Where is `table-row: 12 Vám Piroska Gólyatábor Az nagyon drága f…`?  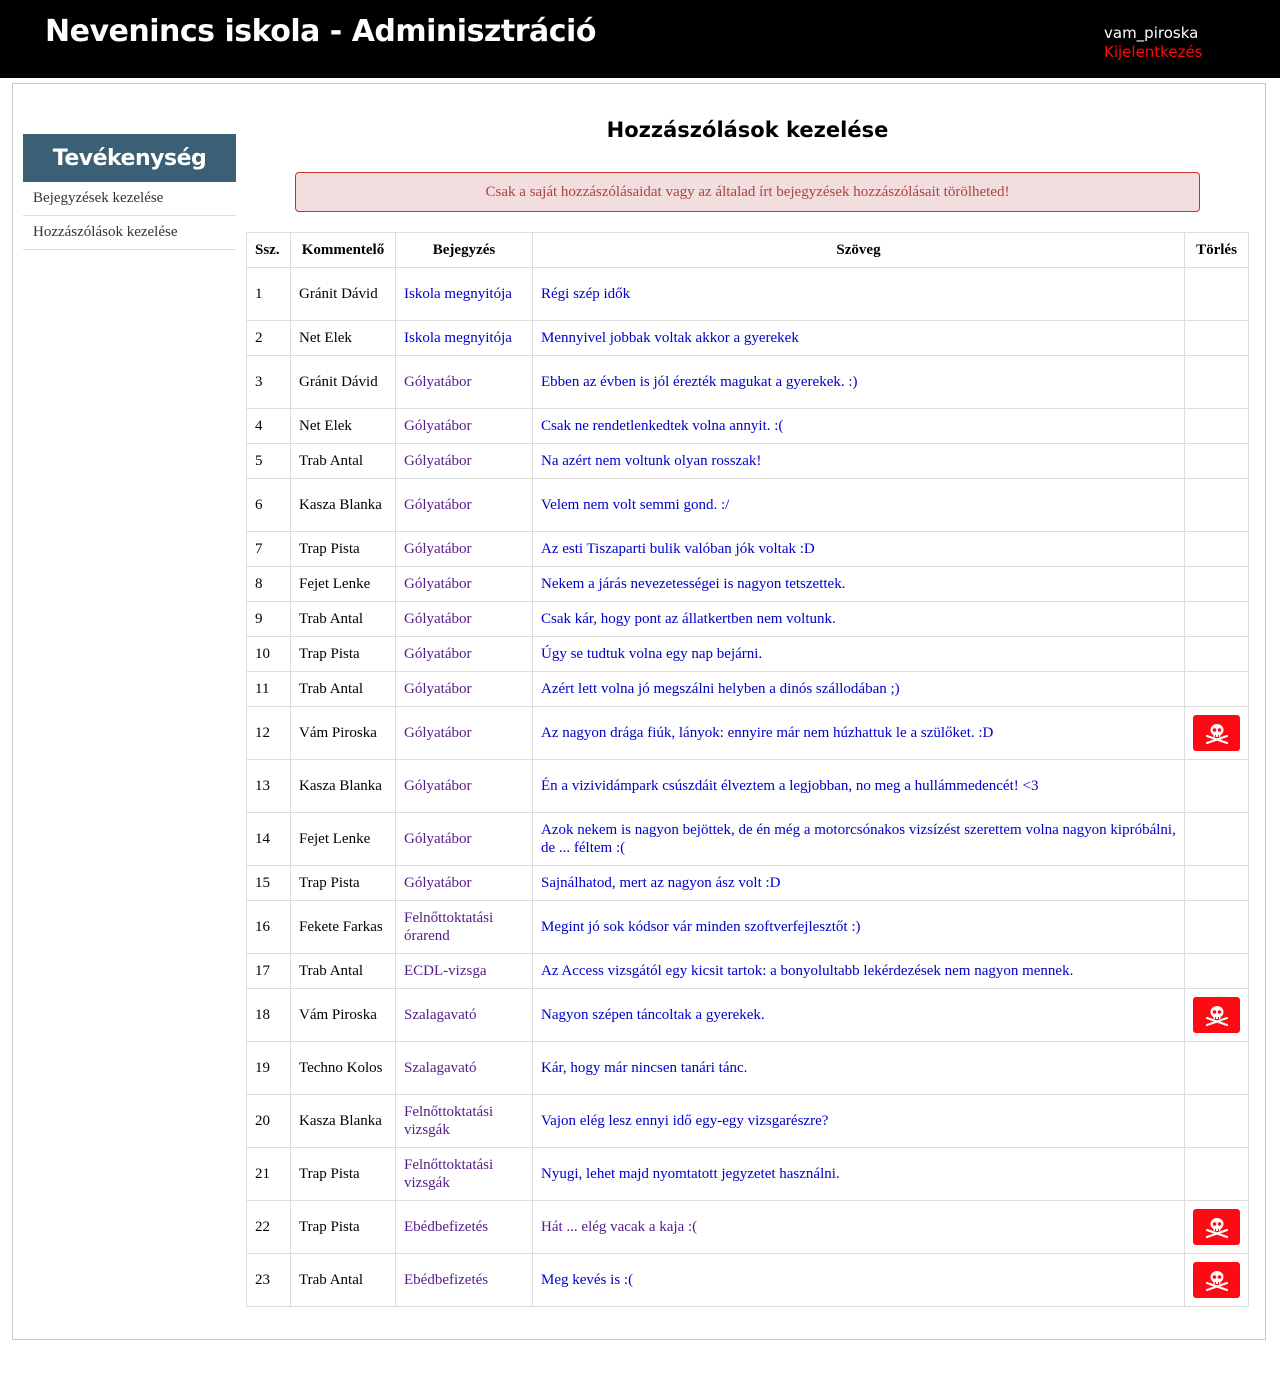
table-row: 12 Vám Piroska Gólyatábor Az nagyon drága f… is located at coordinates (747, 733).